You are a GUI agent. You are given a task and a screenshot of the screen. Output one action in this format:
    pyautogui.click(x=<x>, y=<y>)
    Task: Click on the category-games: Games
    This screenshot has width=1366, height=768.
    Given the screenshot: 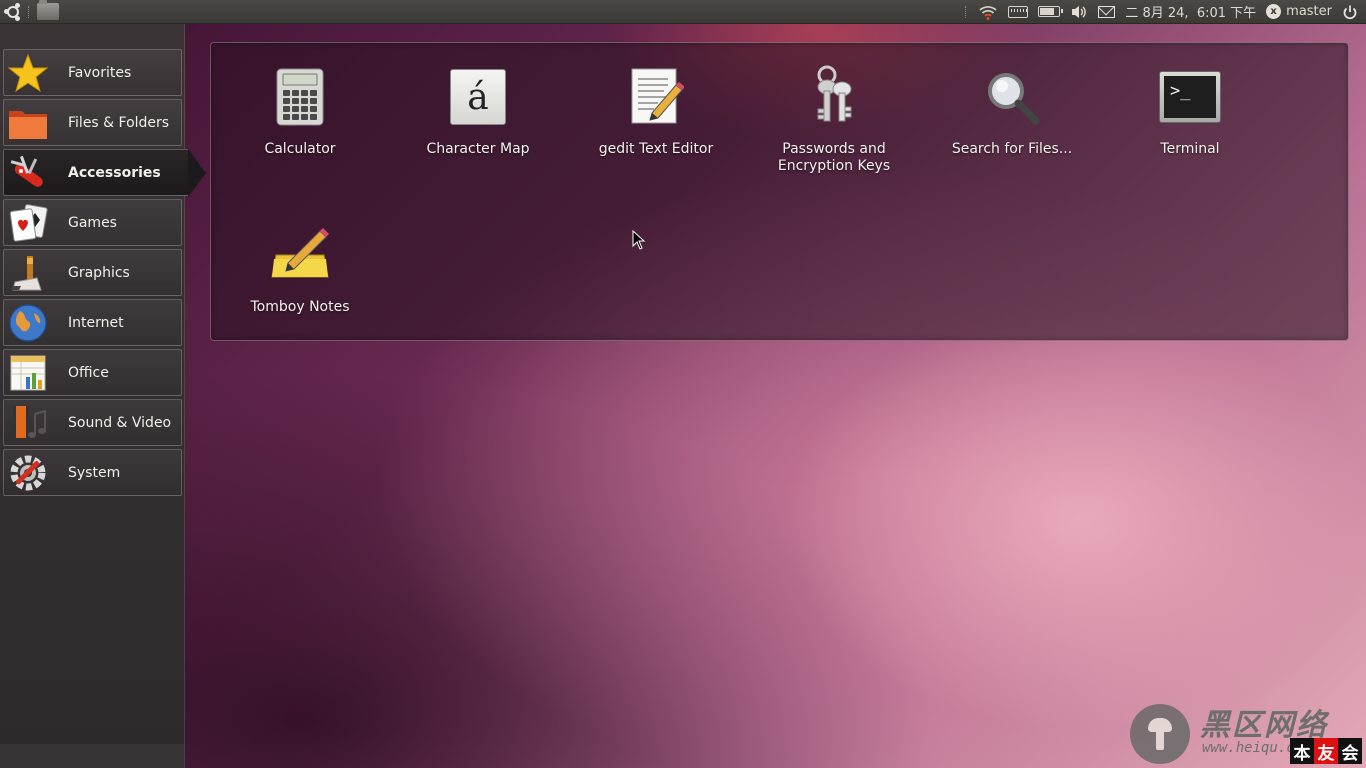 What is the action you would take?
    pyautogui.click(x=92, y=222)
    